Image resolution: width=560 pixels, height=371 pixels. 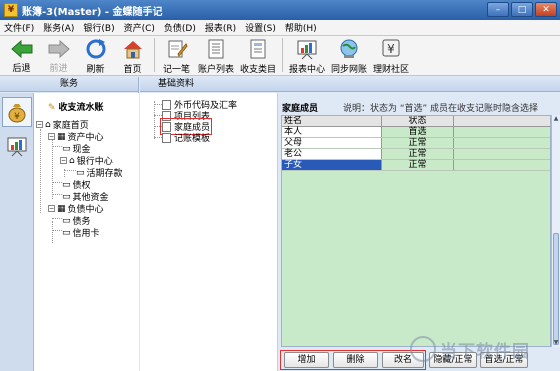 I want to click on panel-title: 家庭成员, so click(x=300, y=109).